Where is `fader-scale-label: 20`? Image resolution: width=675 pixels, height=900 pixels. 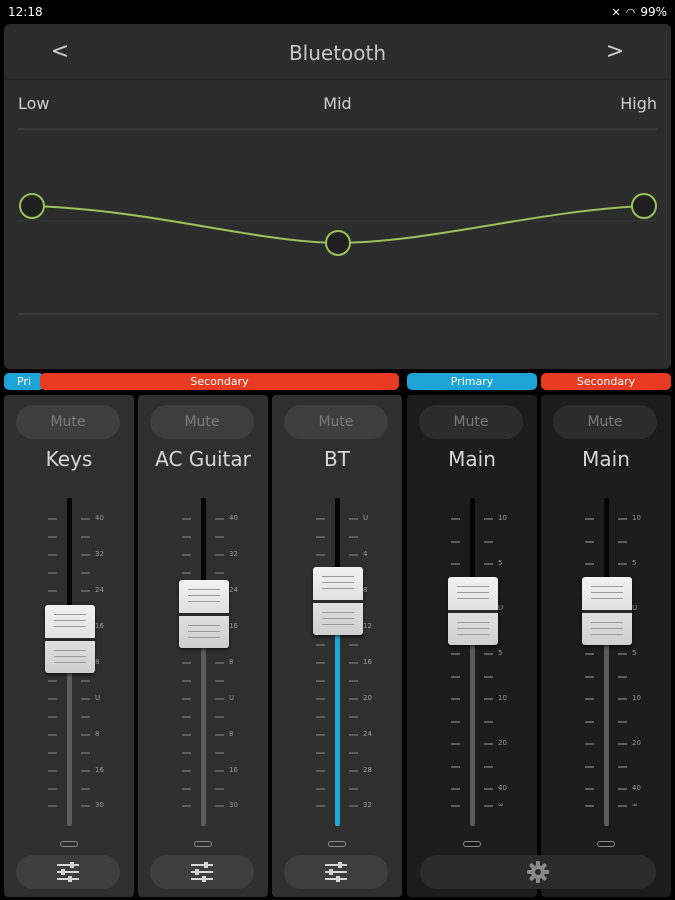 fader-scale-label: 20 is located at coordinates (636, 743).